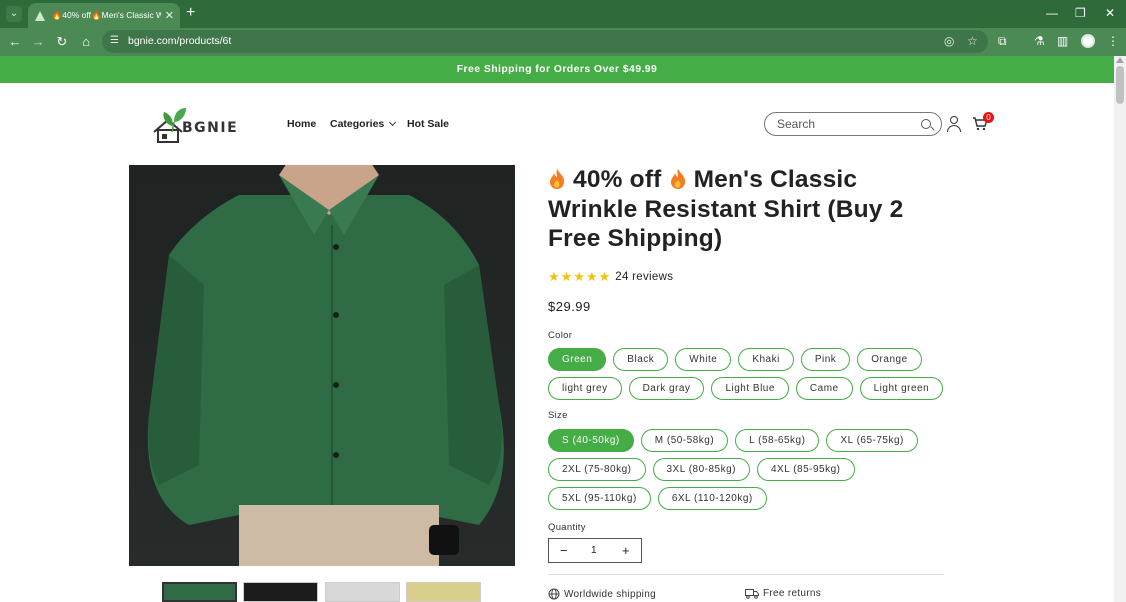 The image size is (1126, 602). Describe the element at coordinates (545, 41) in the screenshot. I see `address-bar: ☰ bgnie.com/products/6t ◎ ☆` at that location.